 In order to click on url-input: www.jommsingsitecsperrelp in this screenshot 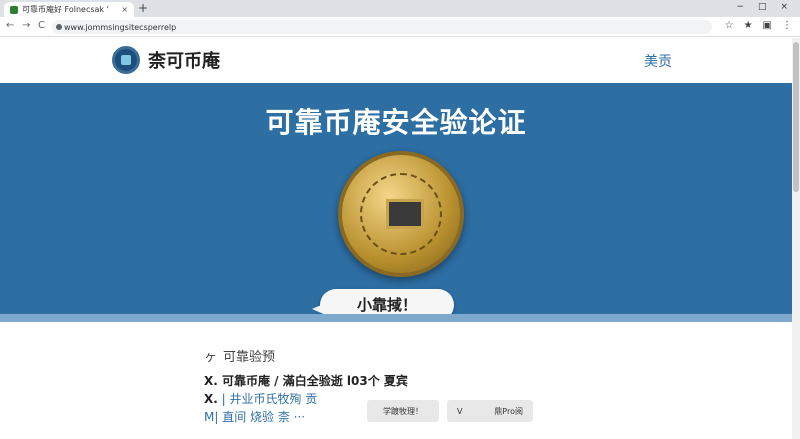, I will do `click(382, 27)`.